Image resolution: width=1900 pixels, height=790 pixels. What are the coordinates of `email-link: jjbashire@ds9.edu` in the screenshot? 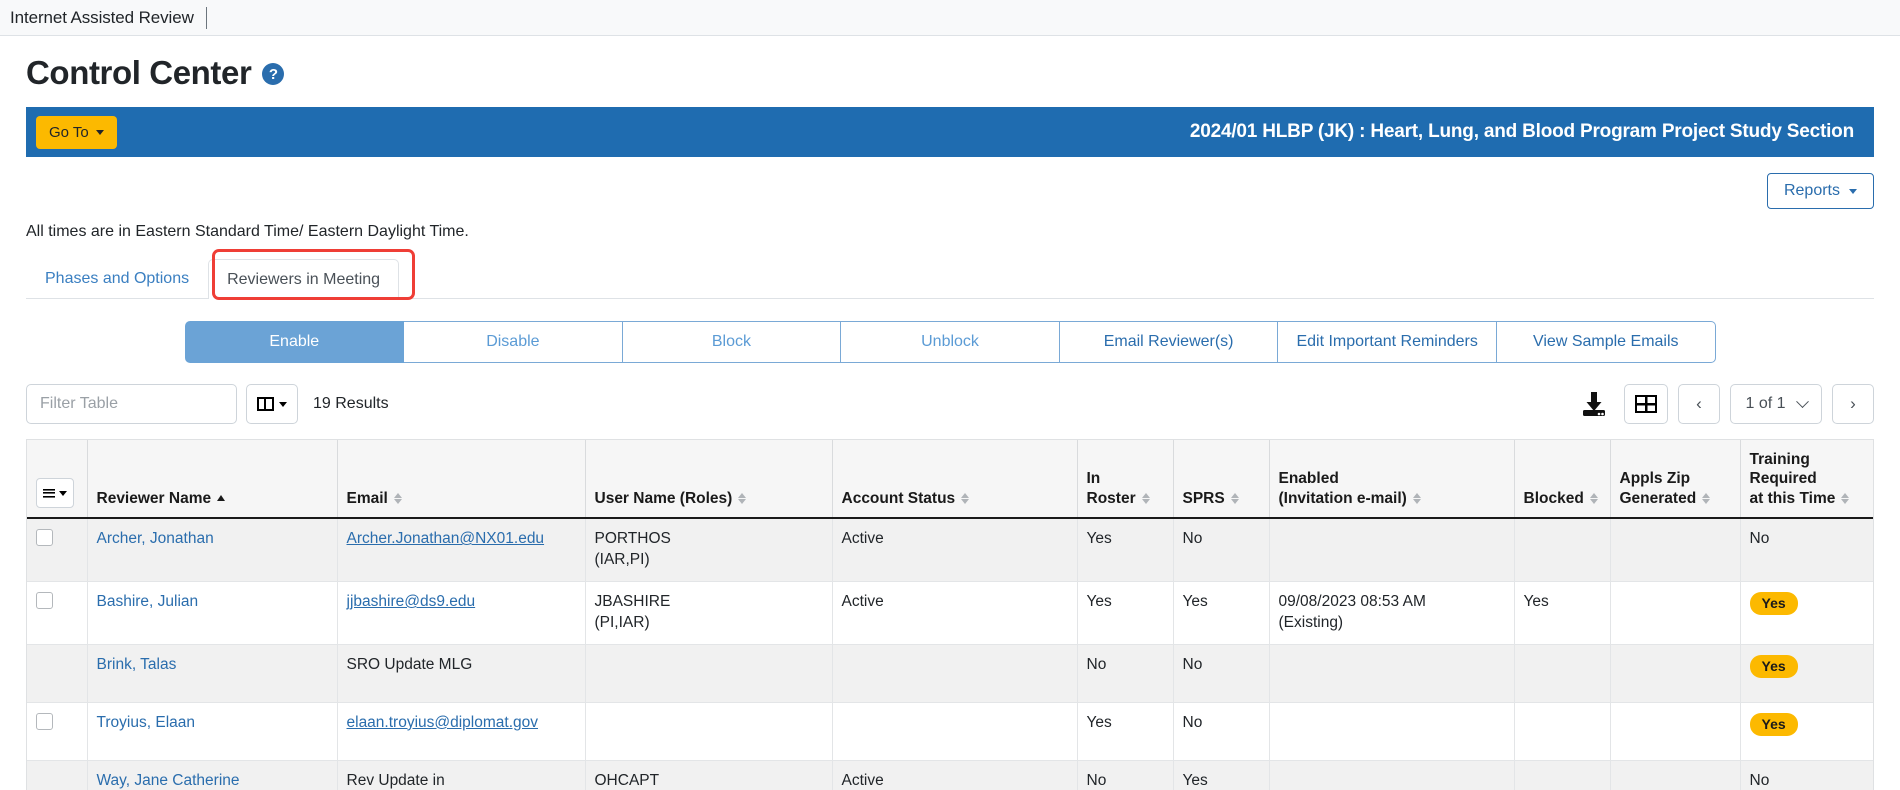 It's located at (411, 601).